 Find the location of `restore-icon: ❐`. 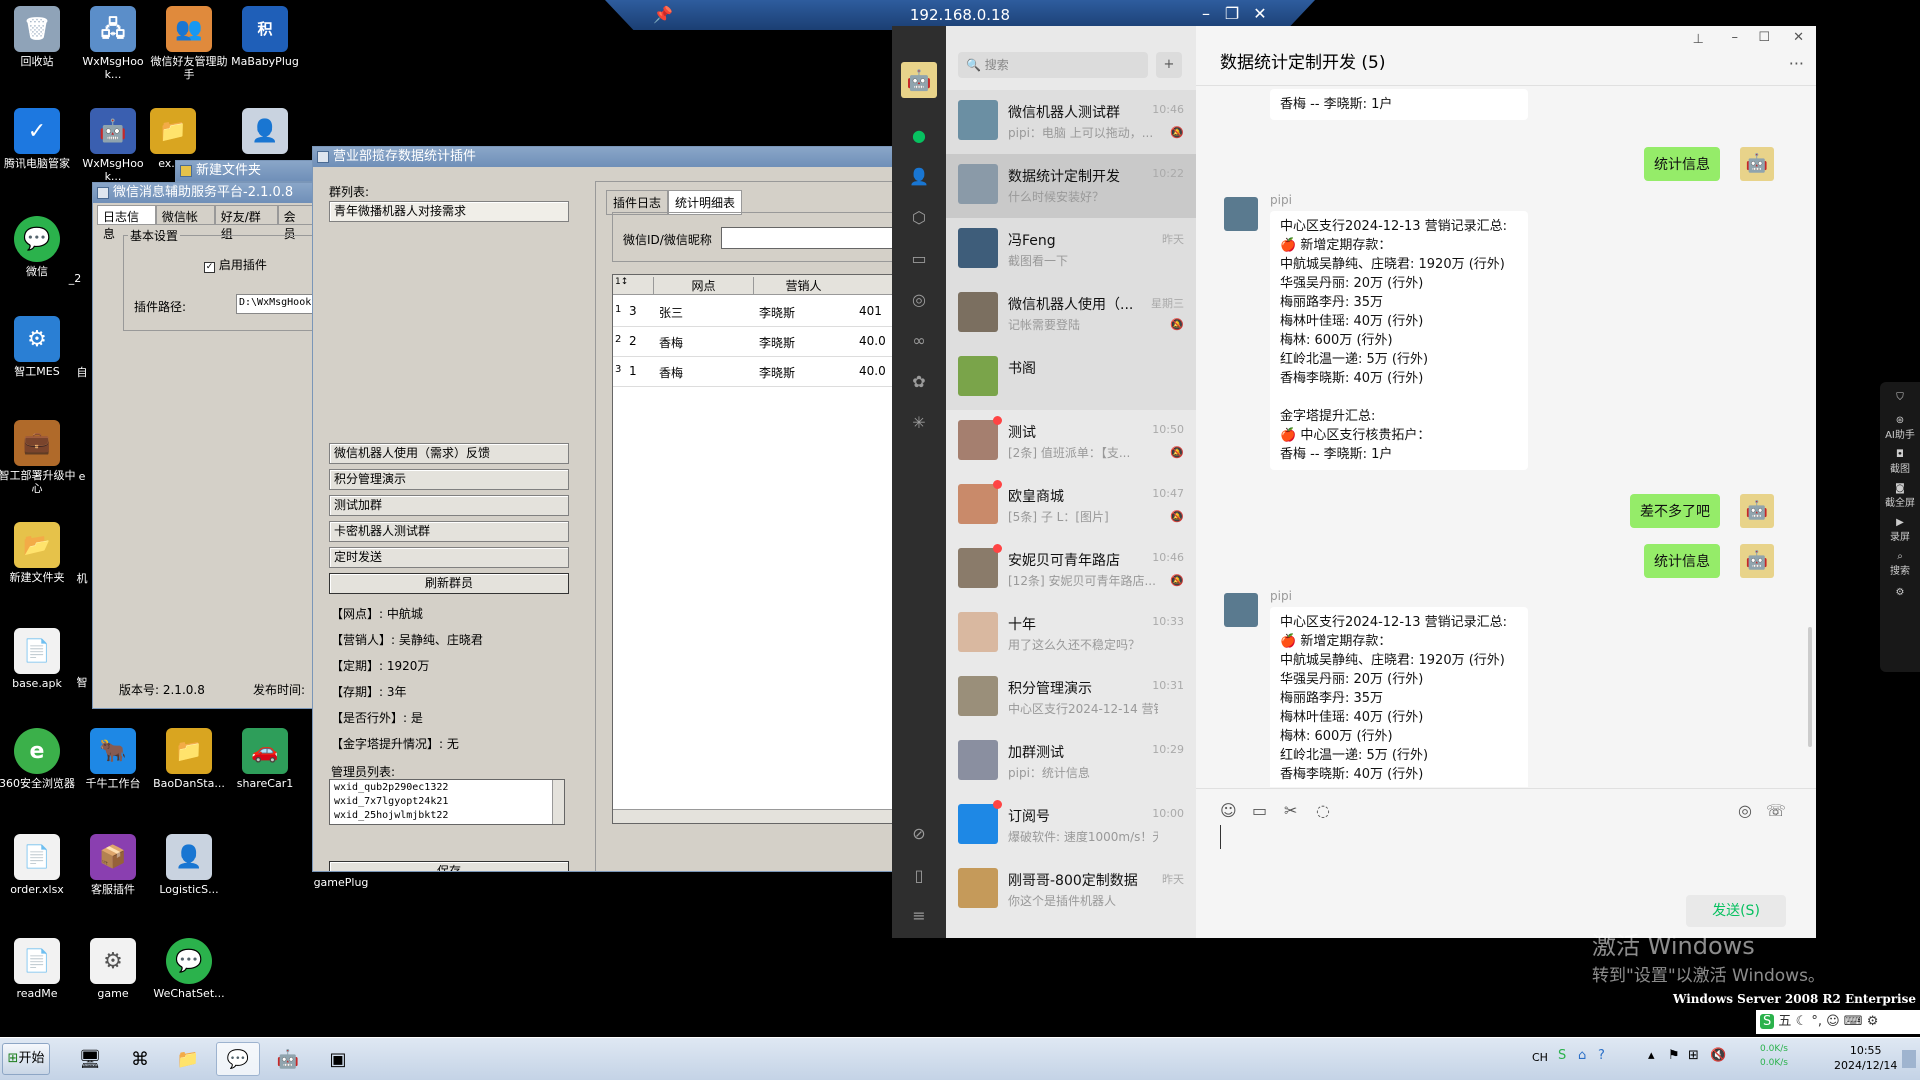

restore-icon: ❐ is located at coordinates (1232, 13).